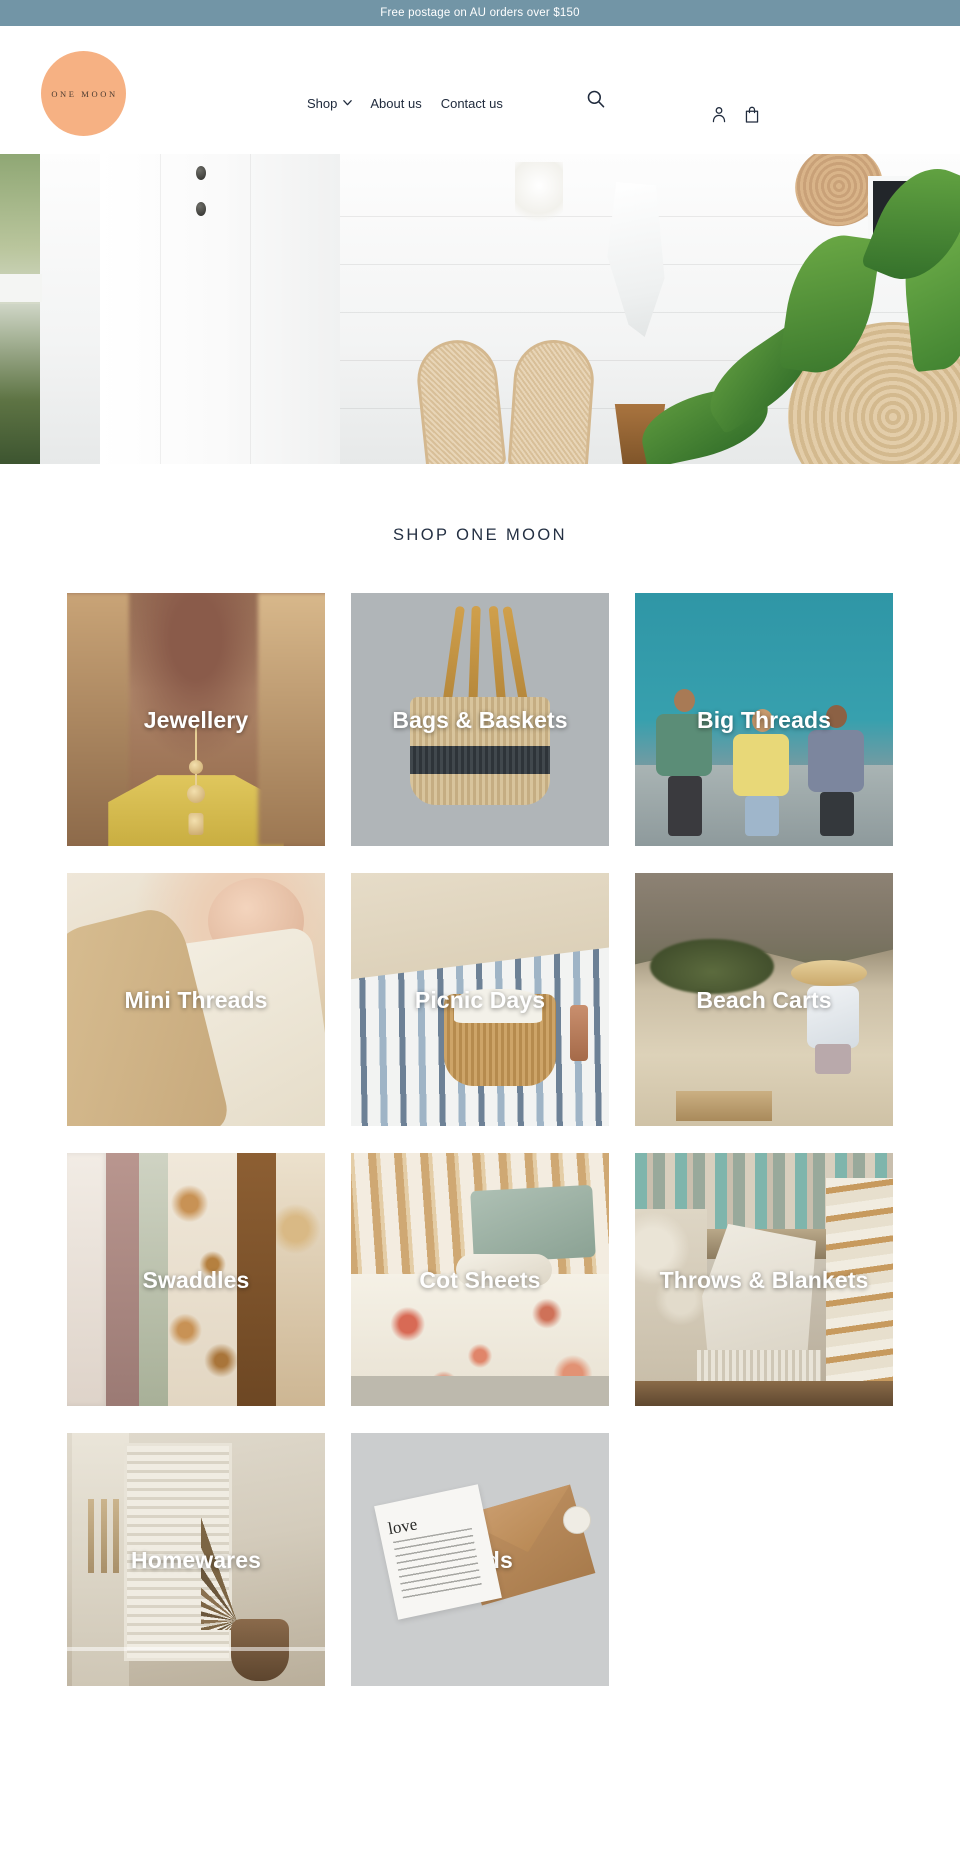 The image size is (960, 1875). Describe the element at coordinates (764, 1393) in the screenshot. I see `wooden-floor` at that location.